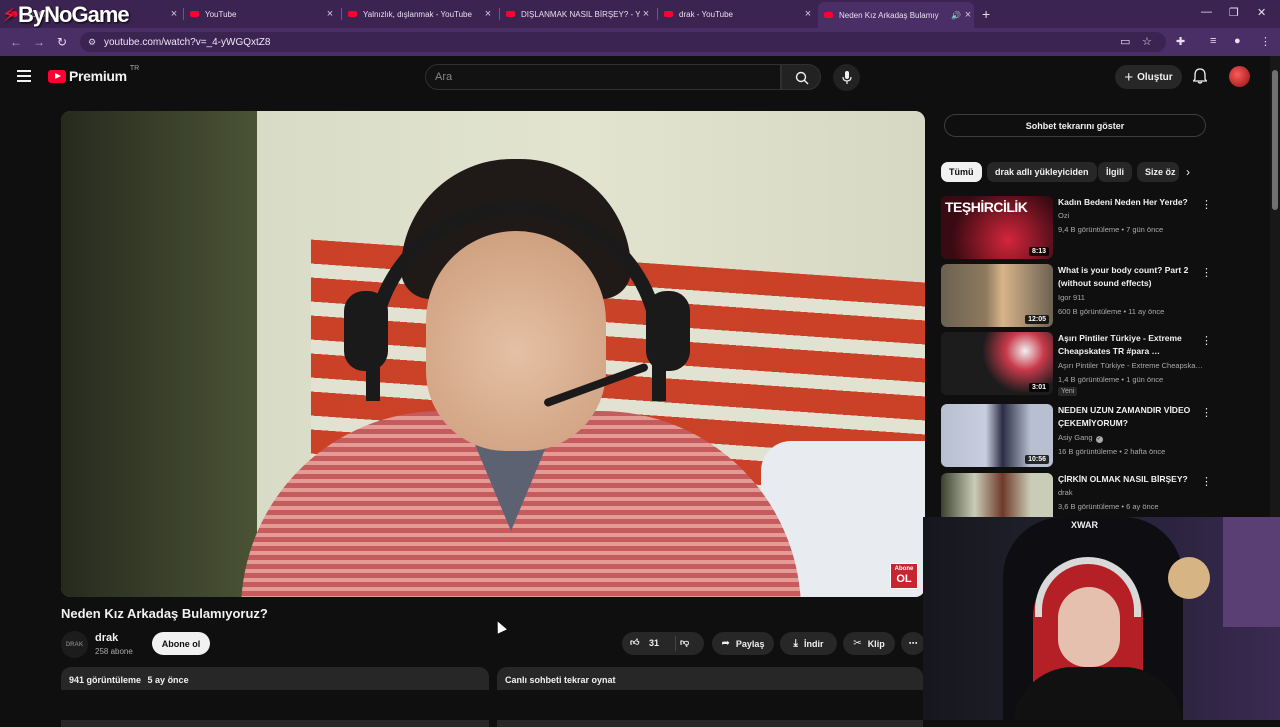 This screenshot has width=1280, height=727. Describe the element at coordinates (1265, 41) in the screenshot. I see `browser-menu-icon: ⋮` at that location.